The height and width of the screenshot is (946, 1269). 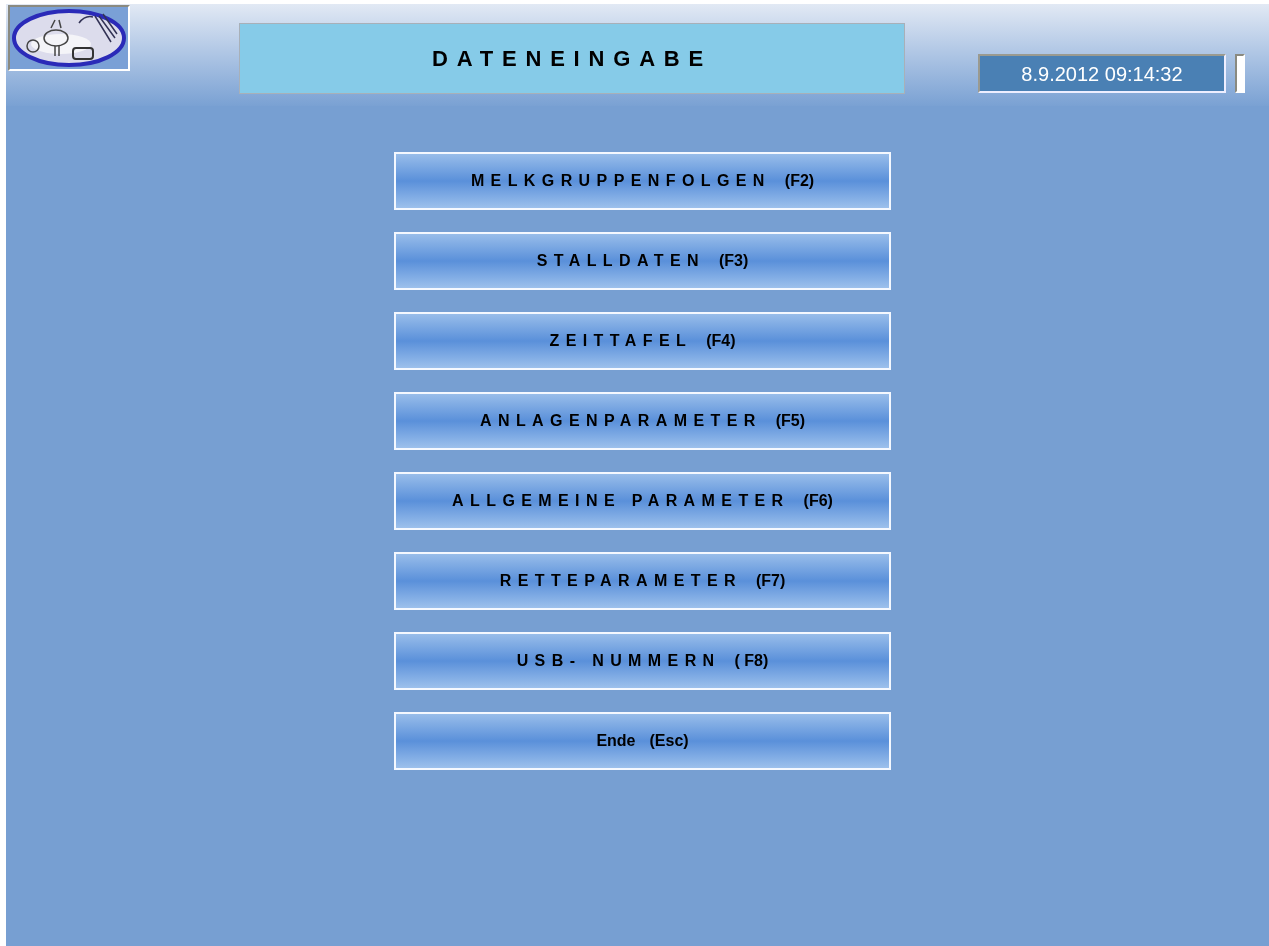 What do you see at coordinates (1102, 73) in the screenshot?
I see `datetime-display: 8.9.2012 09:14:32` at bounding box center [1102, 73].